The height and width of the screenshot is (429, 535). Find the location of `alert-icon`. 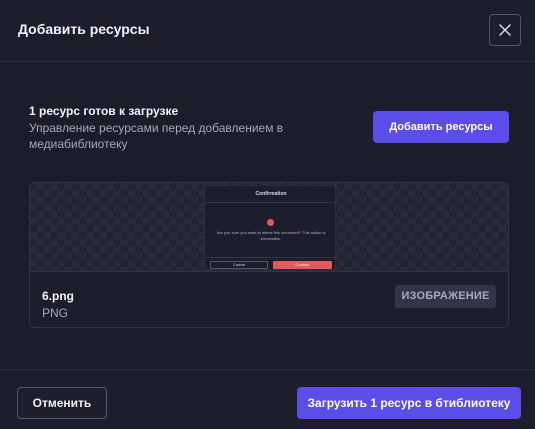

alert-icon is located at coordinates (270, 222).